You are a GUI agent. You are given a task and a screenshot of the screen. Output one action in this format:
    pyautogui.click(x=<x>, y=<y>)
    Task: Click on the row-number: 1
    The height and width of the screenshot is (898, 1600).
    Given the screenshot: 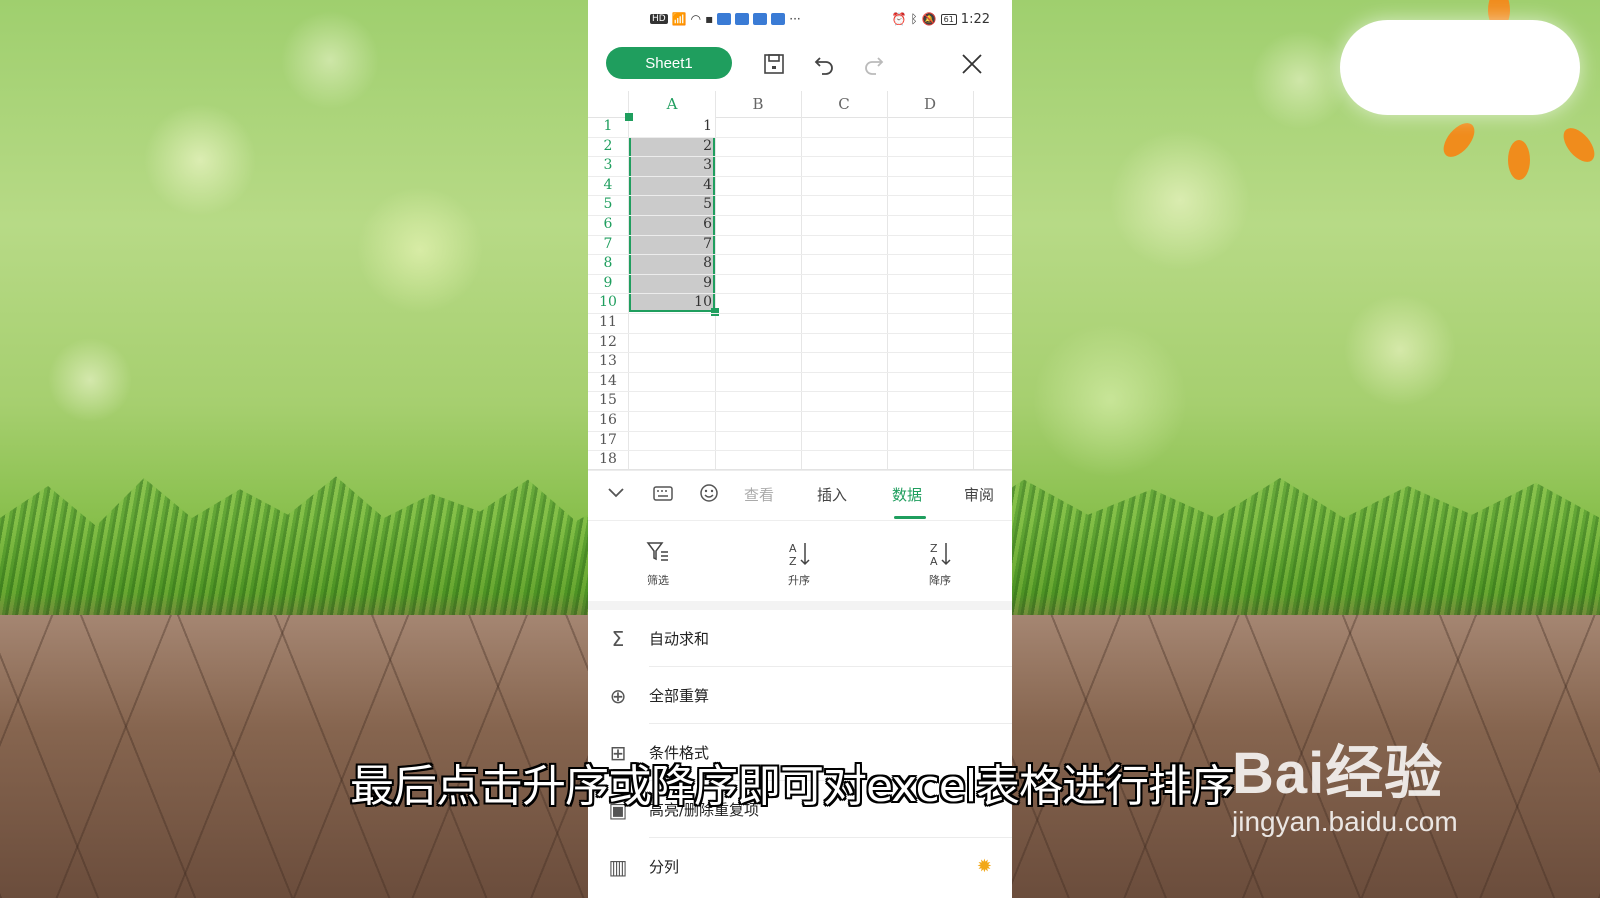 What is the action you would take?
    pyautogui.click(x=608, y=126)
    